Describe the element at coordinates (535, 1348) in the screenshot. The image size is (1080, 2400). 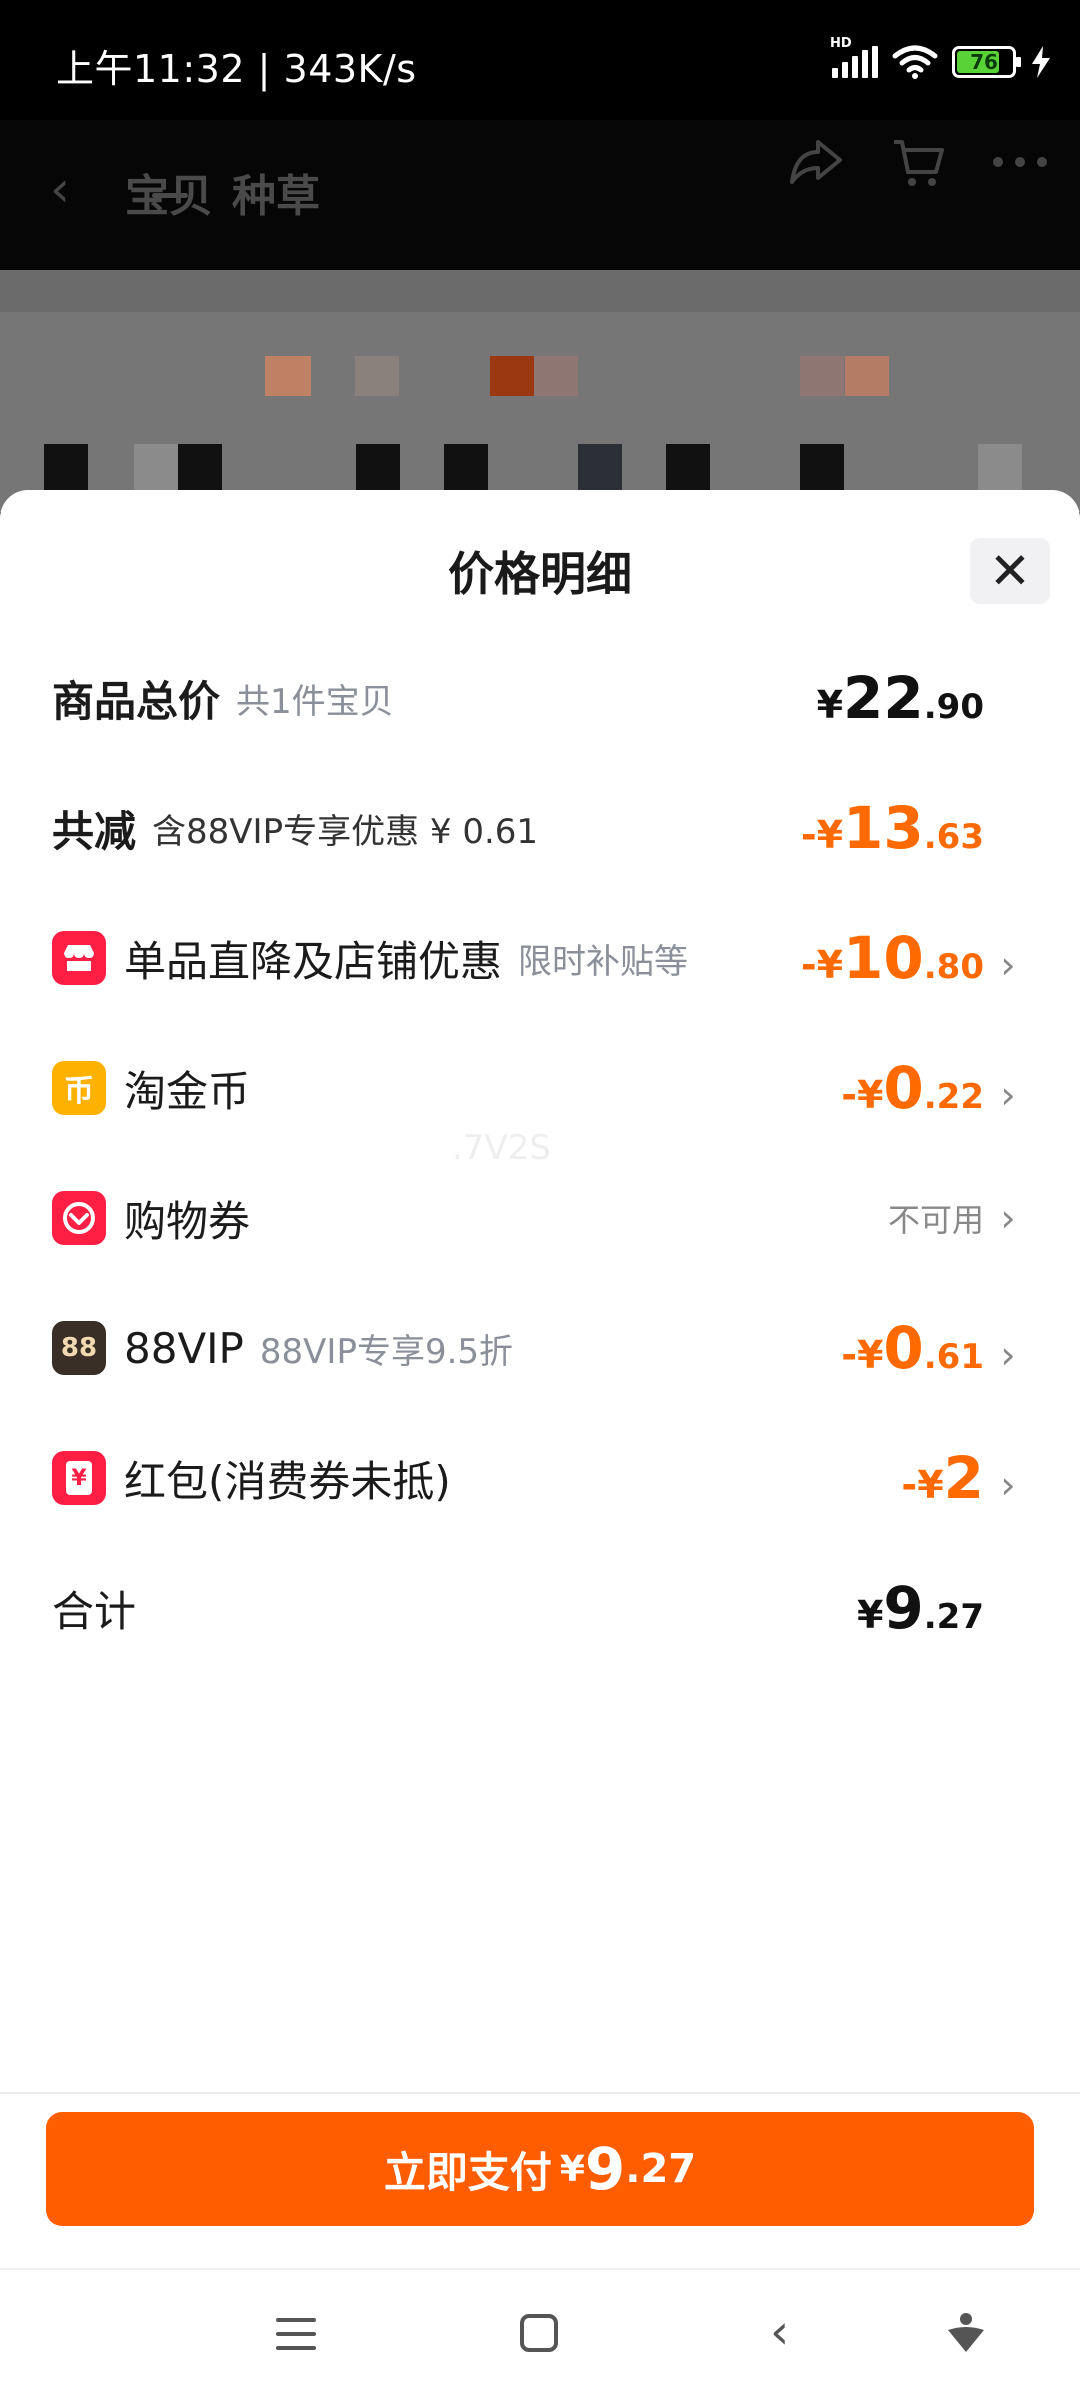
I see `row-88vip: 88 88VIP 88VIP专享9.5折 -¥0.61 ›` at that location.